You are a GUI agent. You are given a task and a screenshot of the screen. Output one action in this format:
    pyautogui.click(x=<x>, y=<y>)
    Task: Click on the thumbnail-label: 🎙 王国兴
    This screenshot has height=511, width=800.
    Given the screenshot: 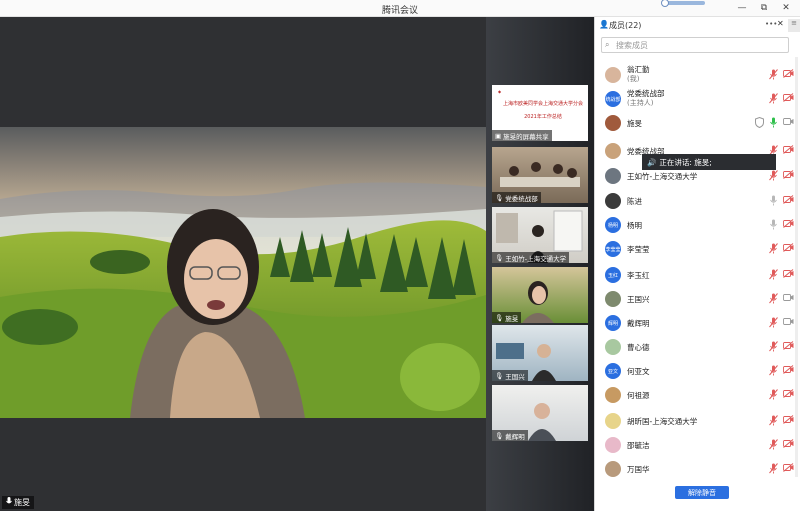 What is the action you would take?
    pyautogui.click(x=510, y=375)
    